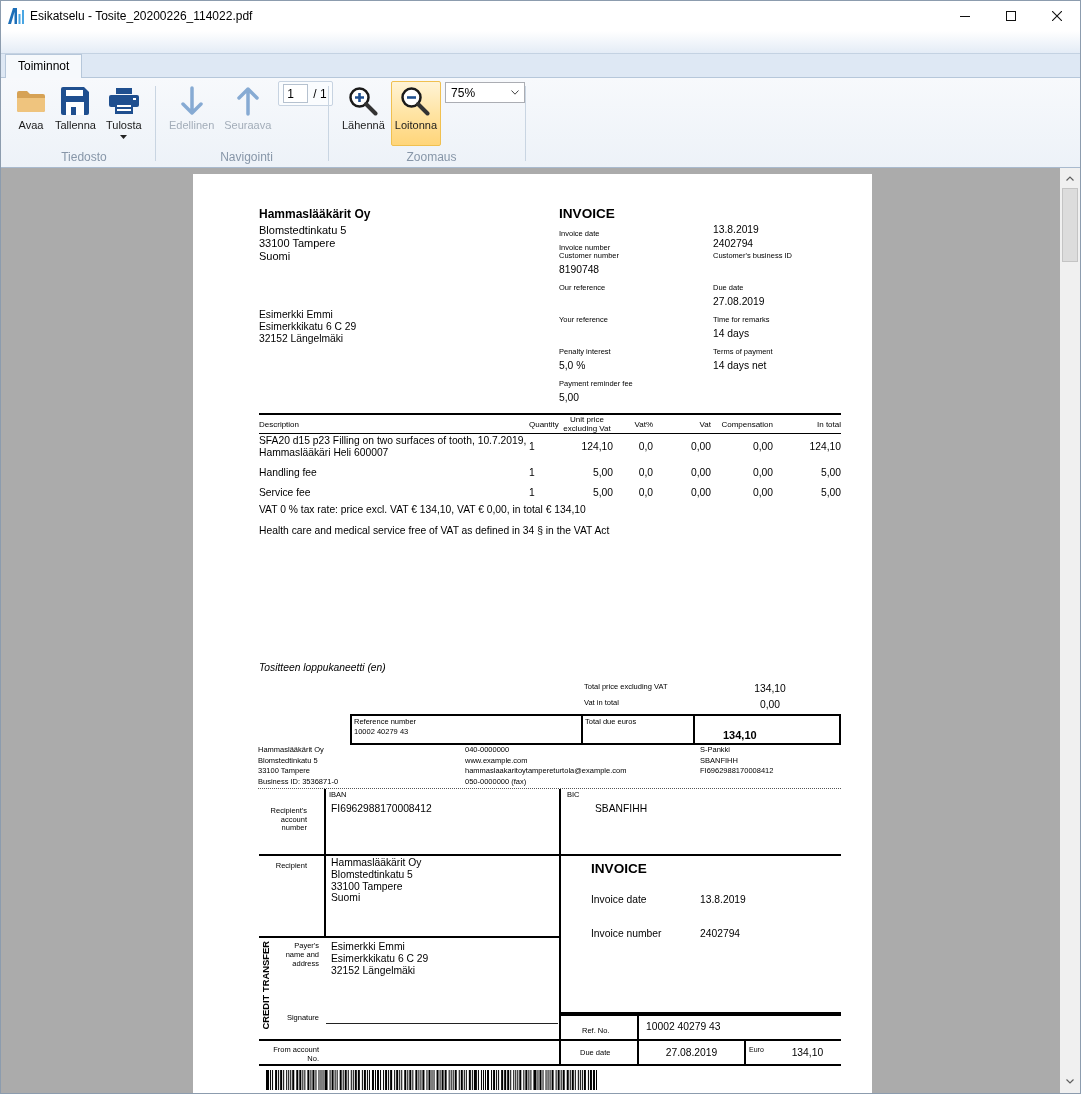 The image size is (1081, 1094). What do you see at coordinates (1057, 16) in the screenshot?
I see `close-icon` at bounding box center [1057, 16].